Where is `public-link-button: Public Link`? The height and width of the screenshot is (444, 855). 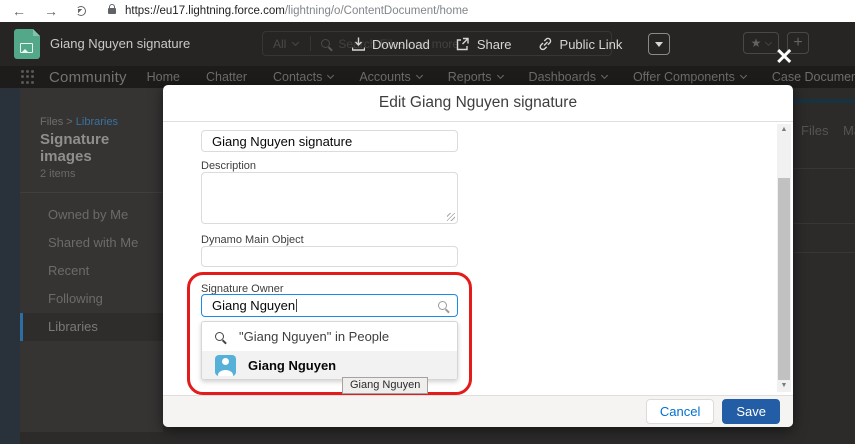
public-link-button: Public Link is located at coordinates (580, 44).